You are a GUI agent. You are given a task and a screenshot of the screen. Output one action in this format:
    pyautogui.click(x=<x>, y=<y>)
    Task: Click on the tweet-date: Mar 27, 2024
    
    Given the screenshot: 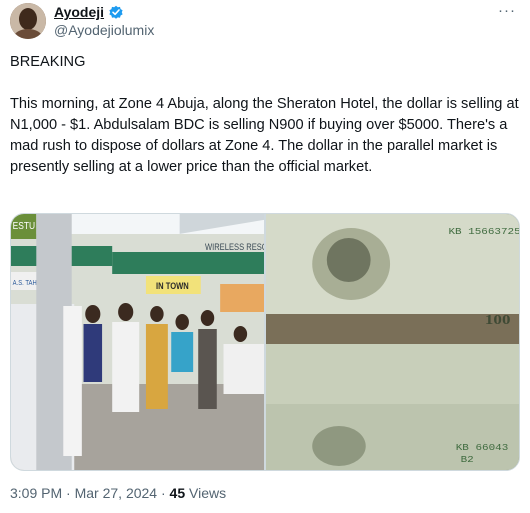 What is the action you would take?
    pyautogui.click(x=116, y=493)
    